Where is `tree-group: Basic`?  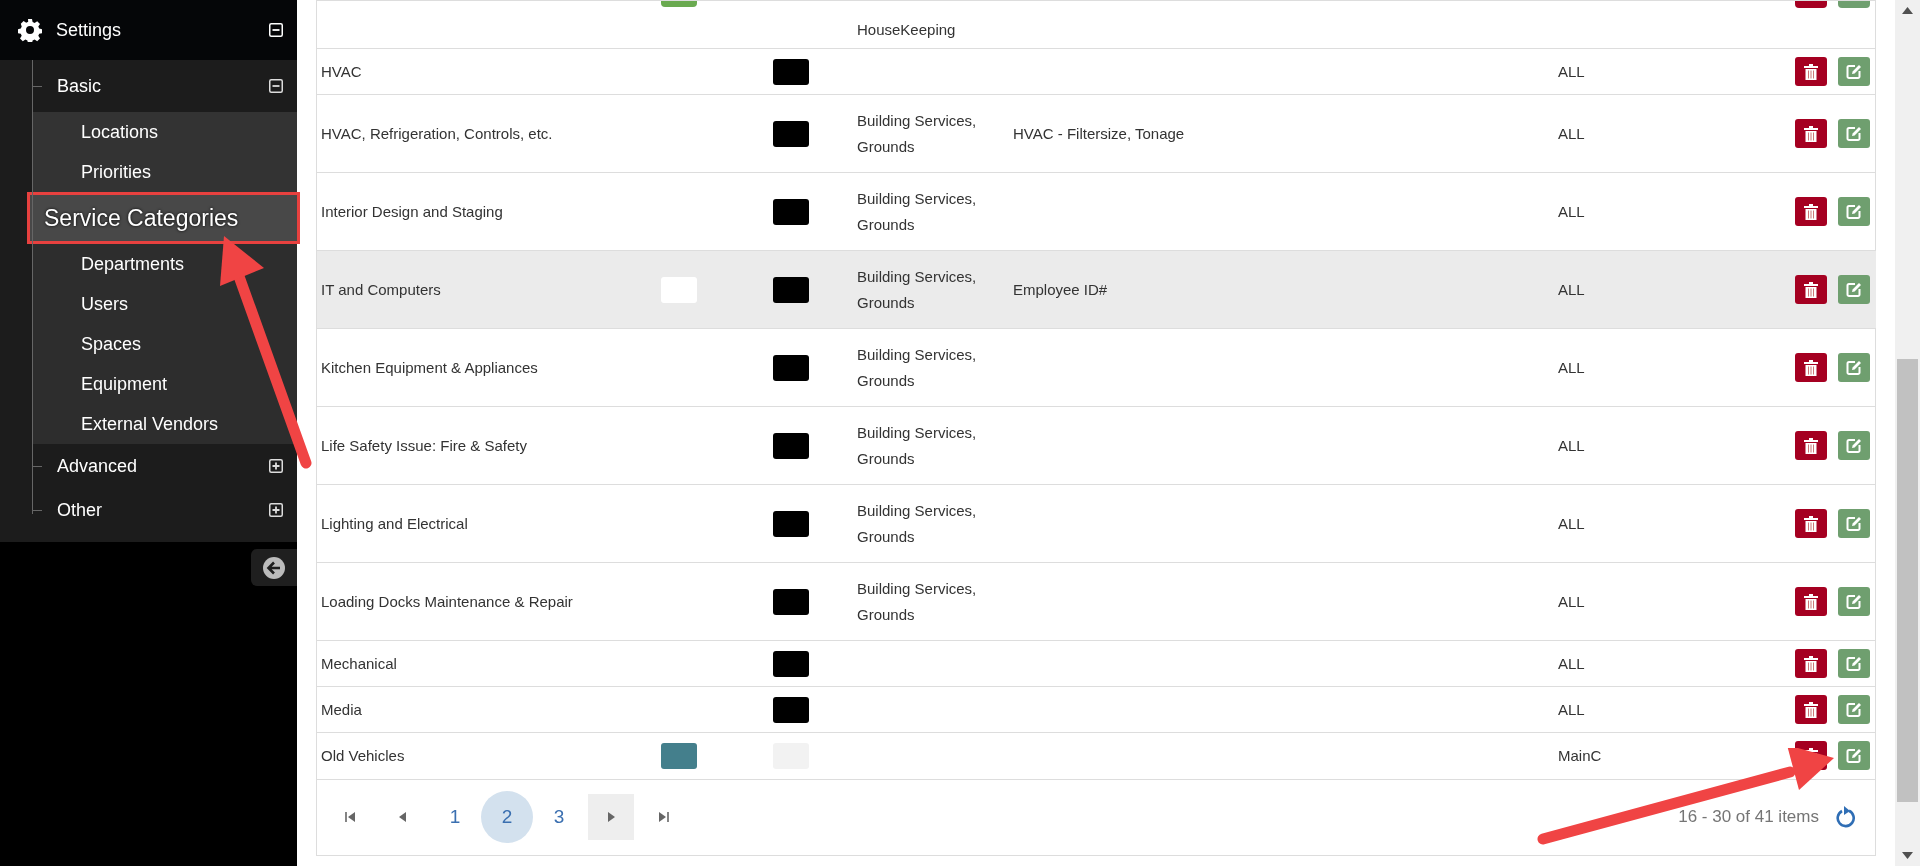
tree-group: Basic is located at coordinates (148, 86).